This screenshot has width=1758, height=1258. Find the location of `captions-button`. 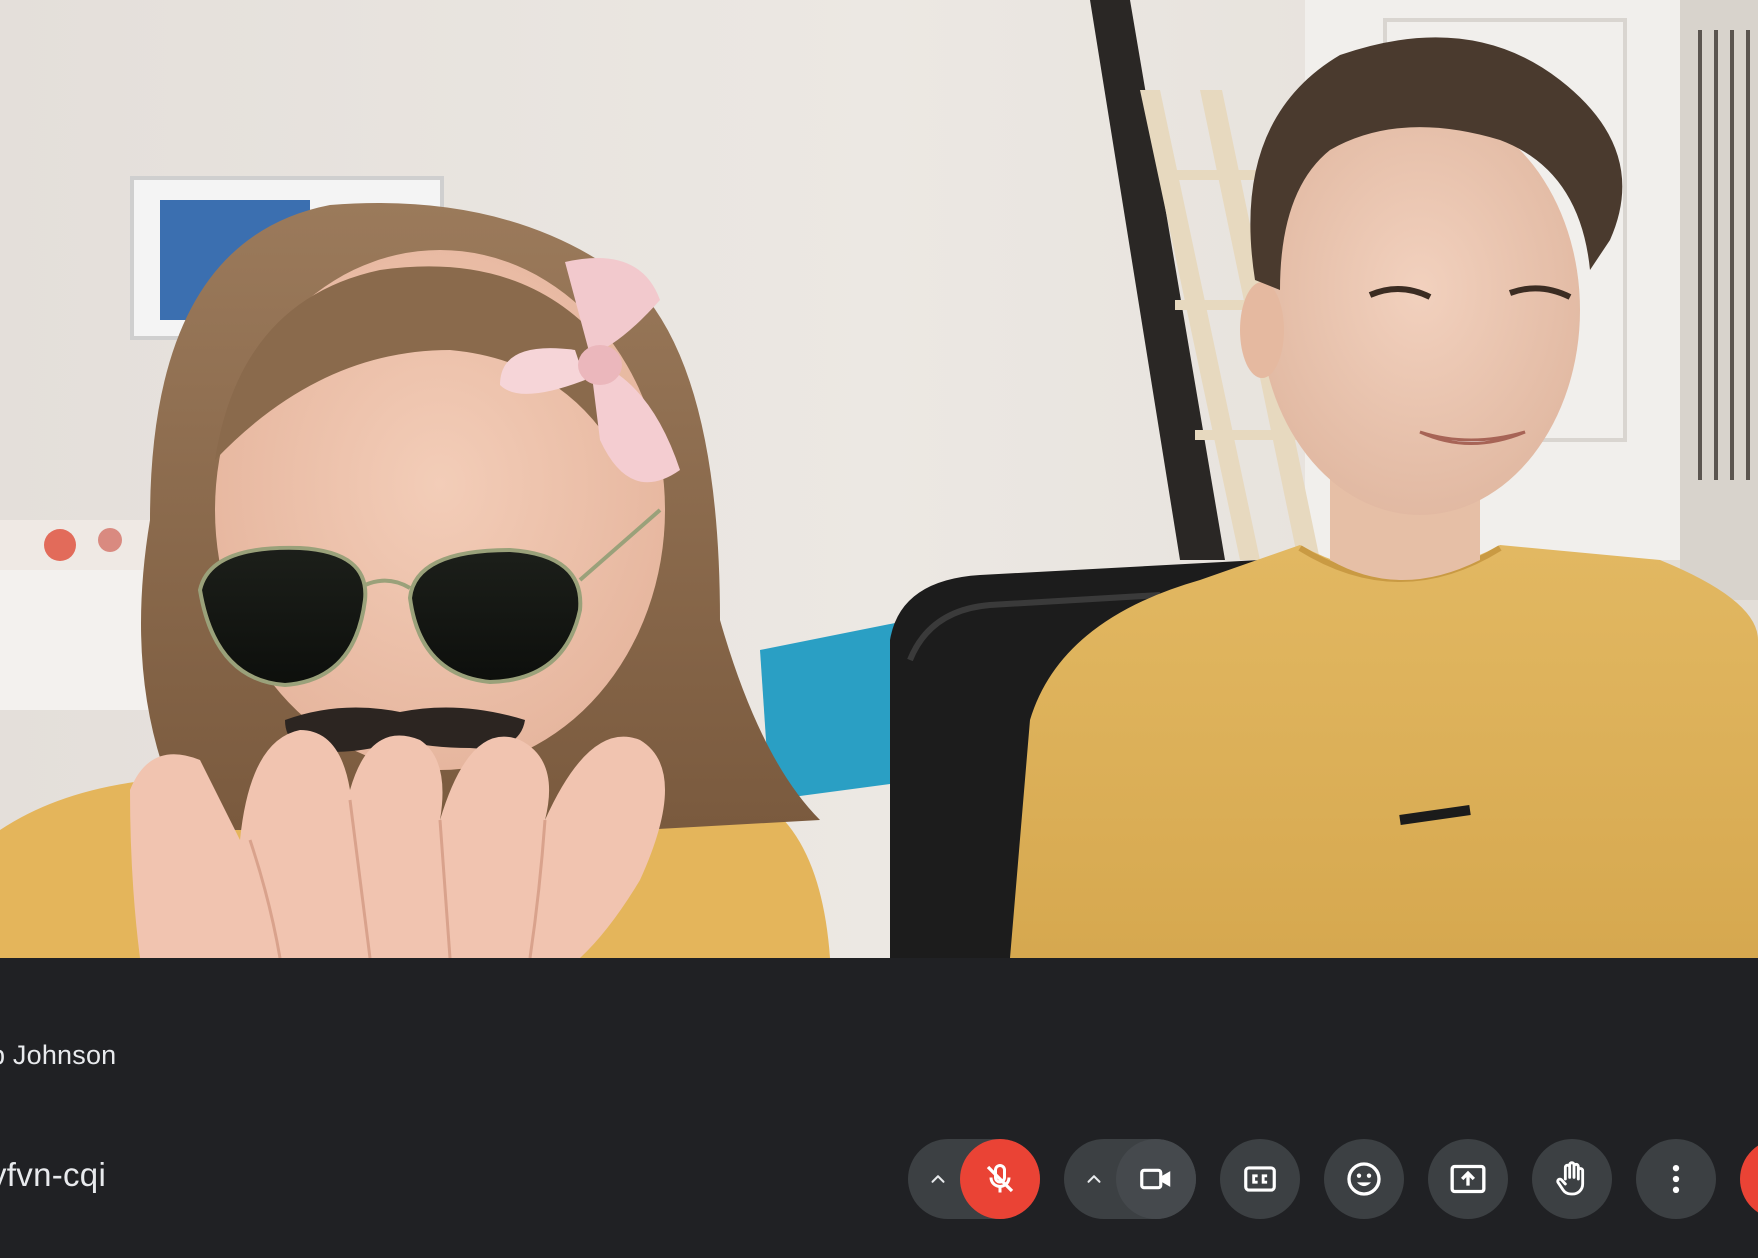

captions-button is located at coordinates (1260, 1179).